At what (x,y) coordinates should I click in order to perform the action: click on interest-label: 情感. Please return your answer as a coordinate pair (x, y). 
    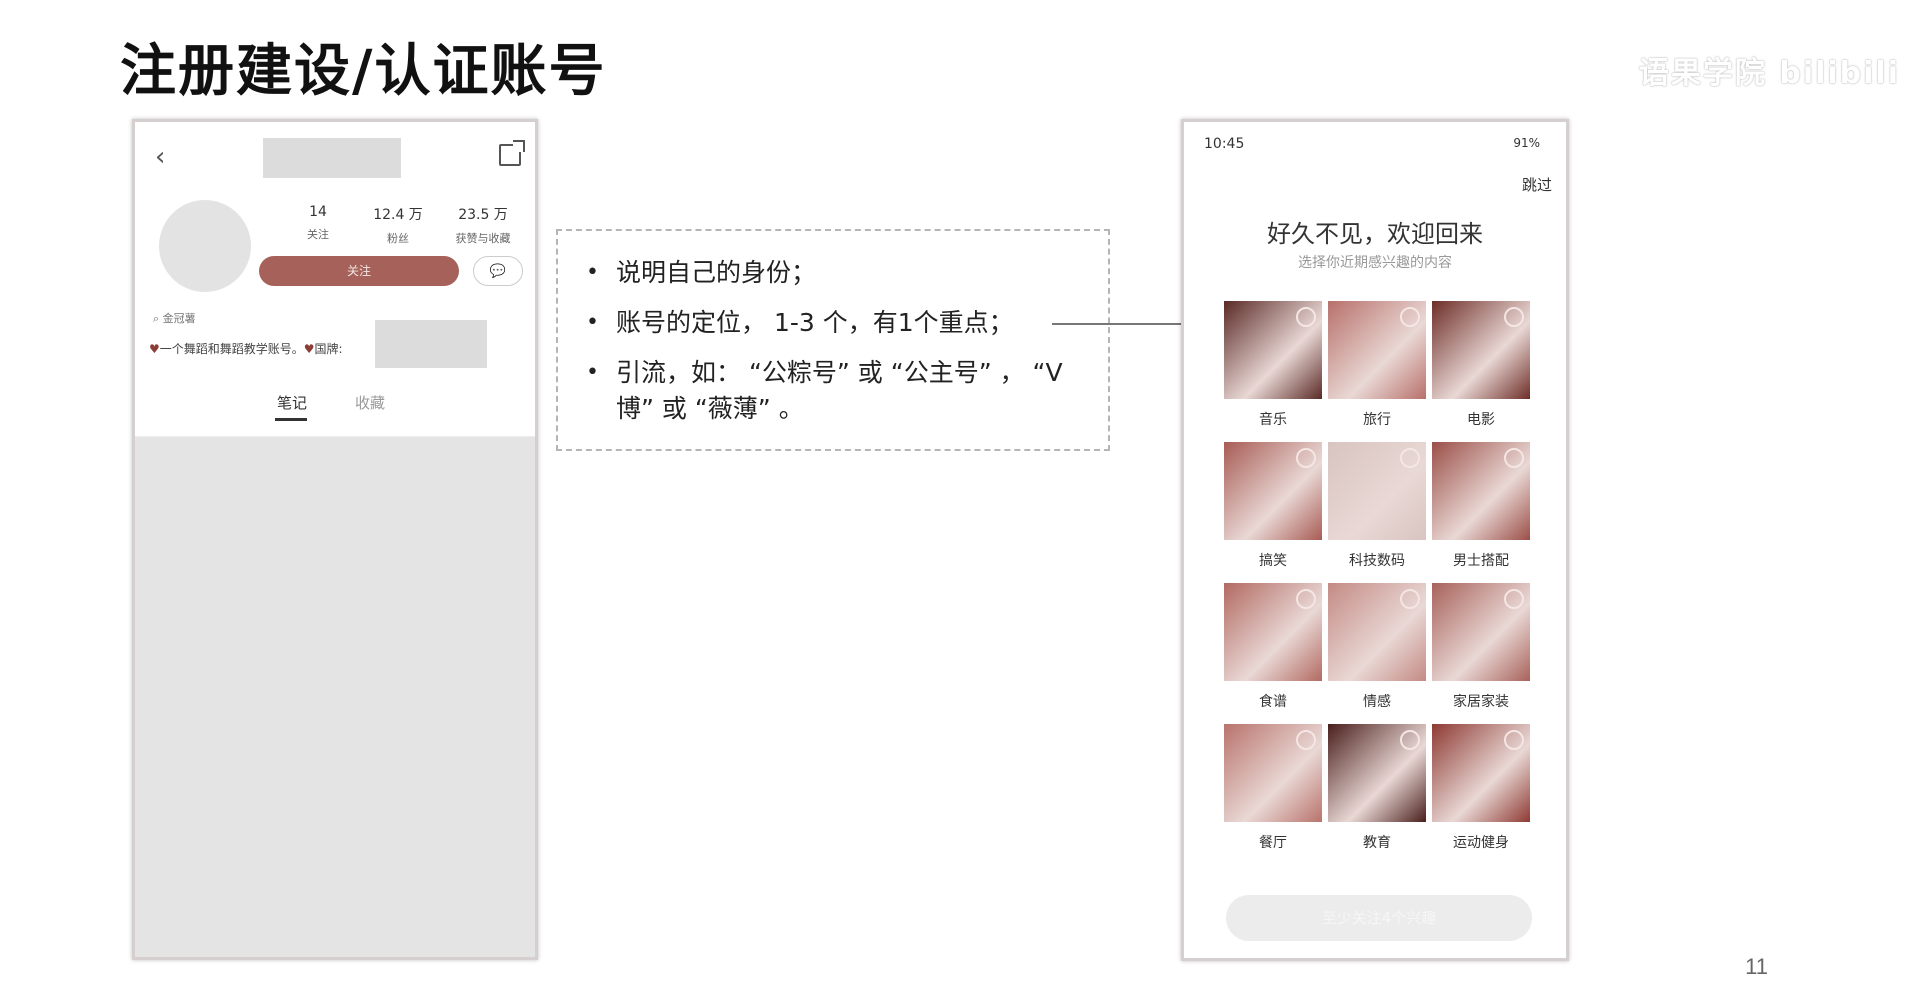
    Looking at the image, I should click on (1377, 702).